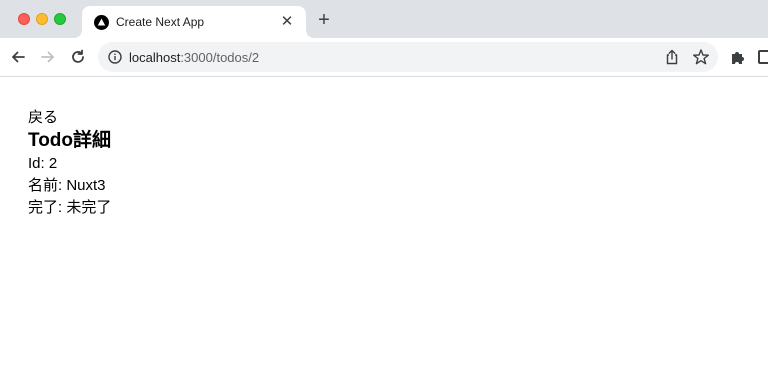 This screenshot has width=768, height=392. Describe the element at coordinates (18, 57) in the screenshot. I see `back-arrow-icon` at that location.